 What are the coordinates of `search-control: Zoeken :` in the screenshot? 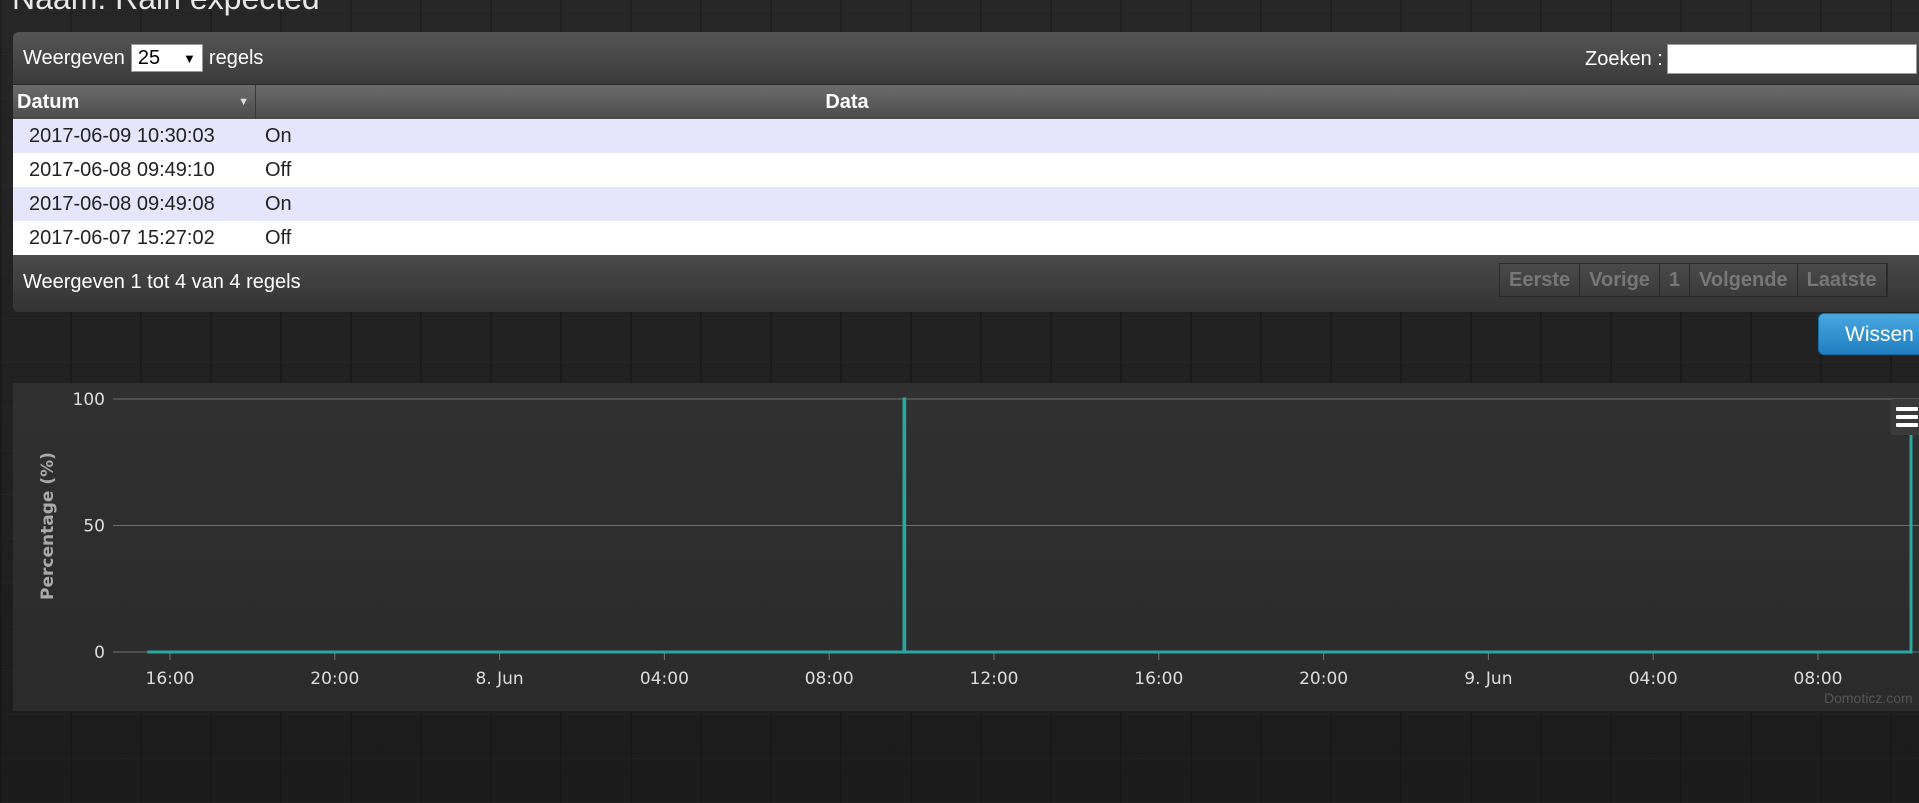 It's located at (1751, 59).